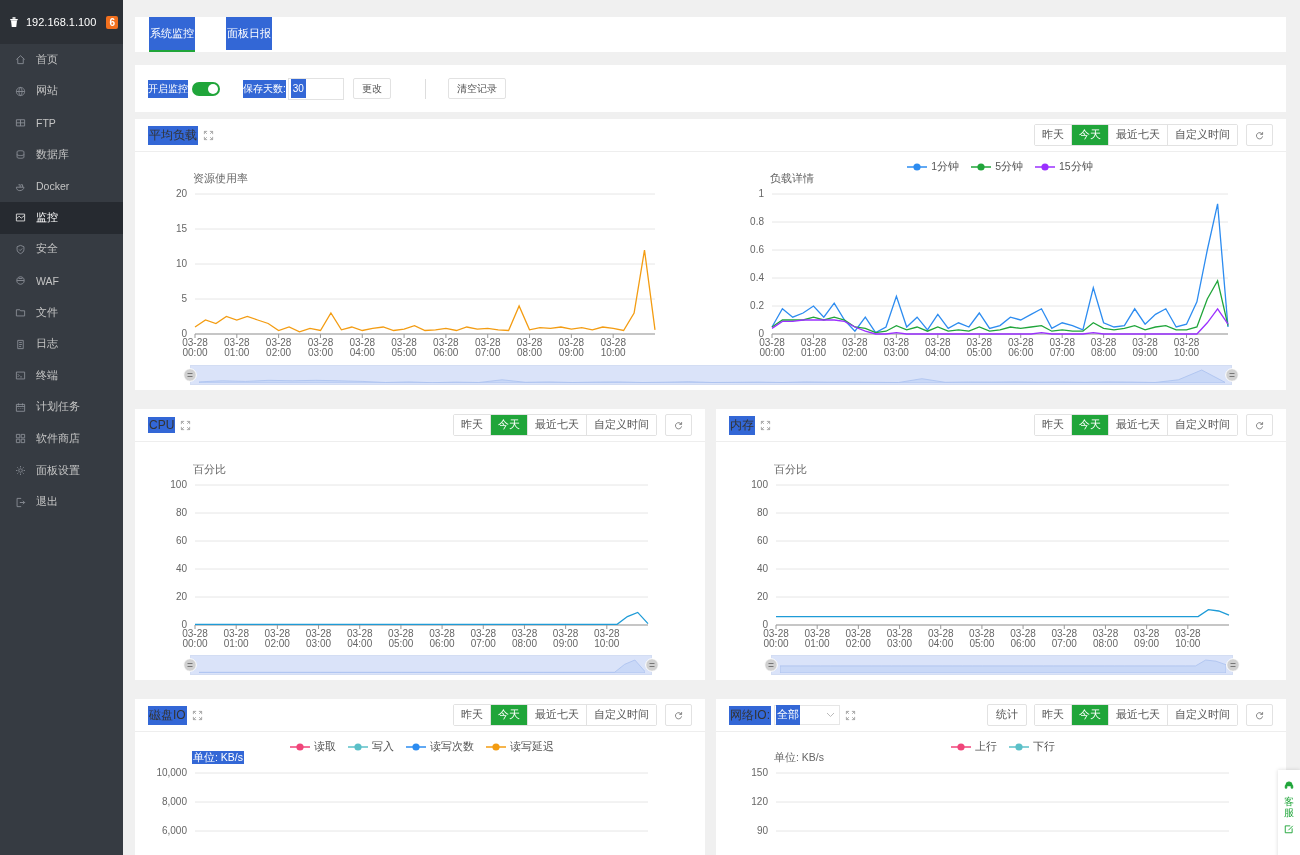 This screenshot has height=855, width=1300. What do you see at coordinates (61, 186) in the screenshot?
I see `sidebar-item: Docker` at bounding box center [61, 186].